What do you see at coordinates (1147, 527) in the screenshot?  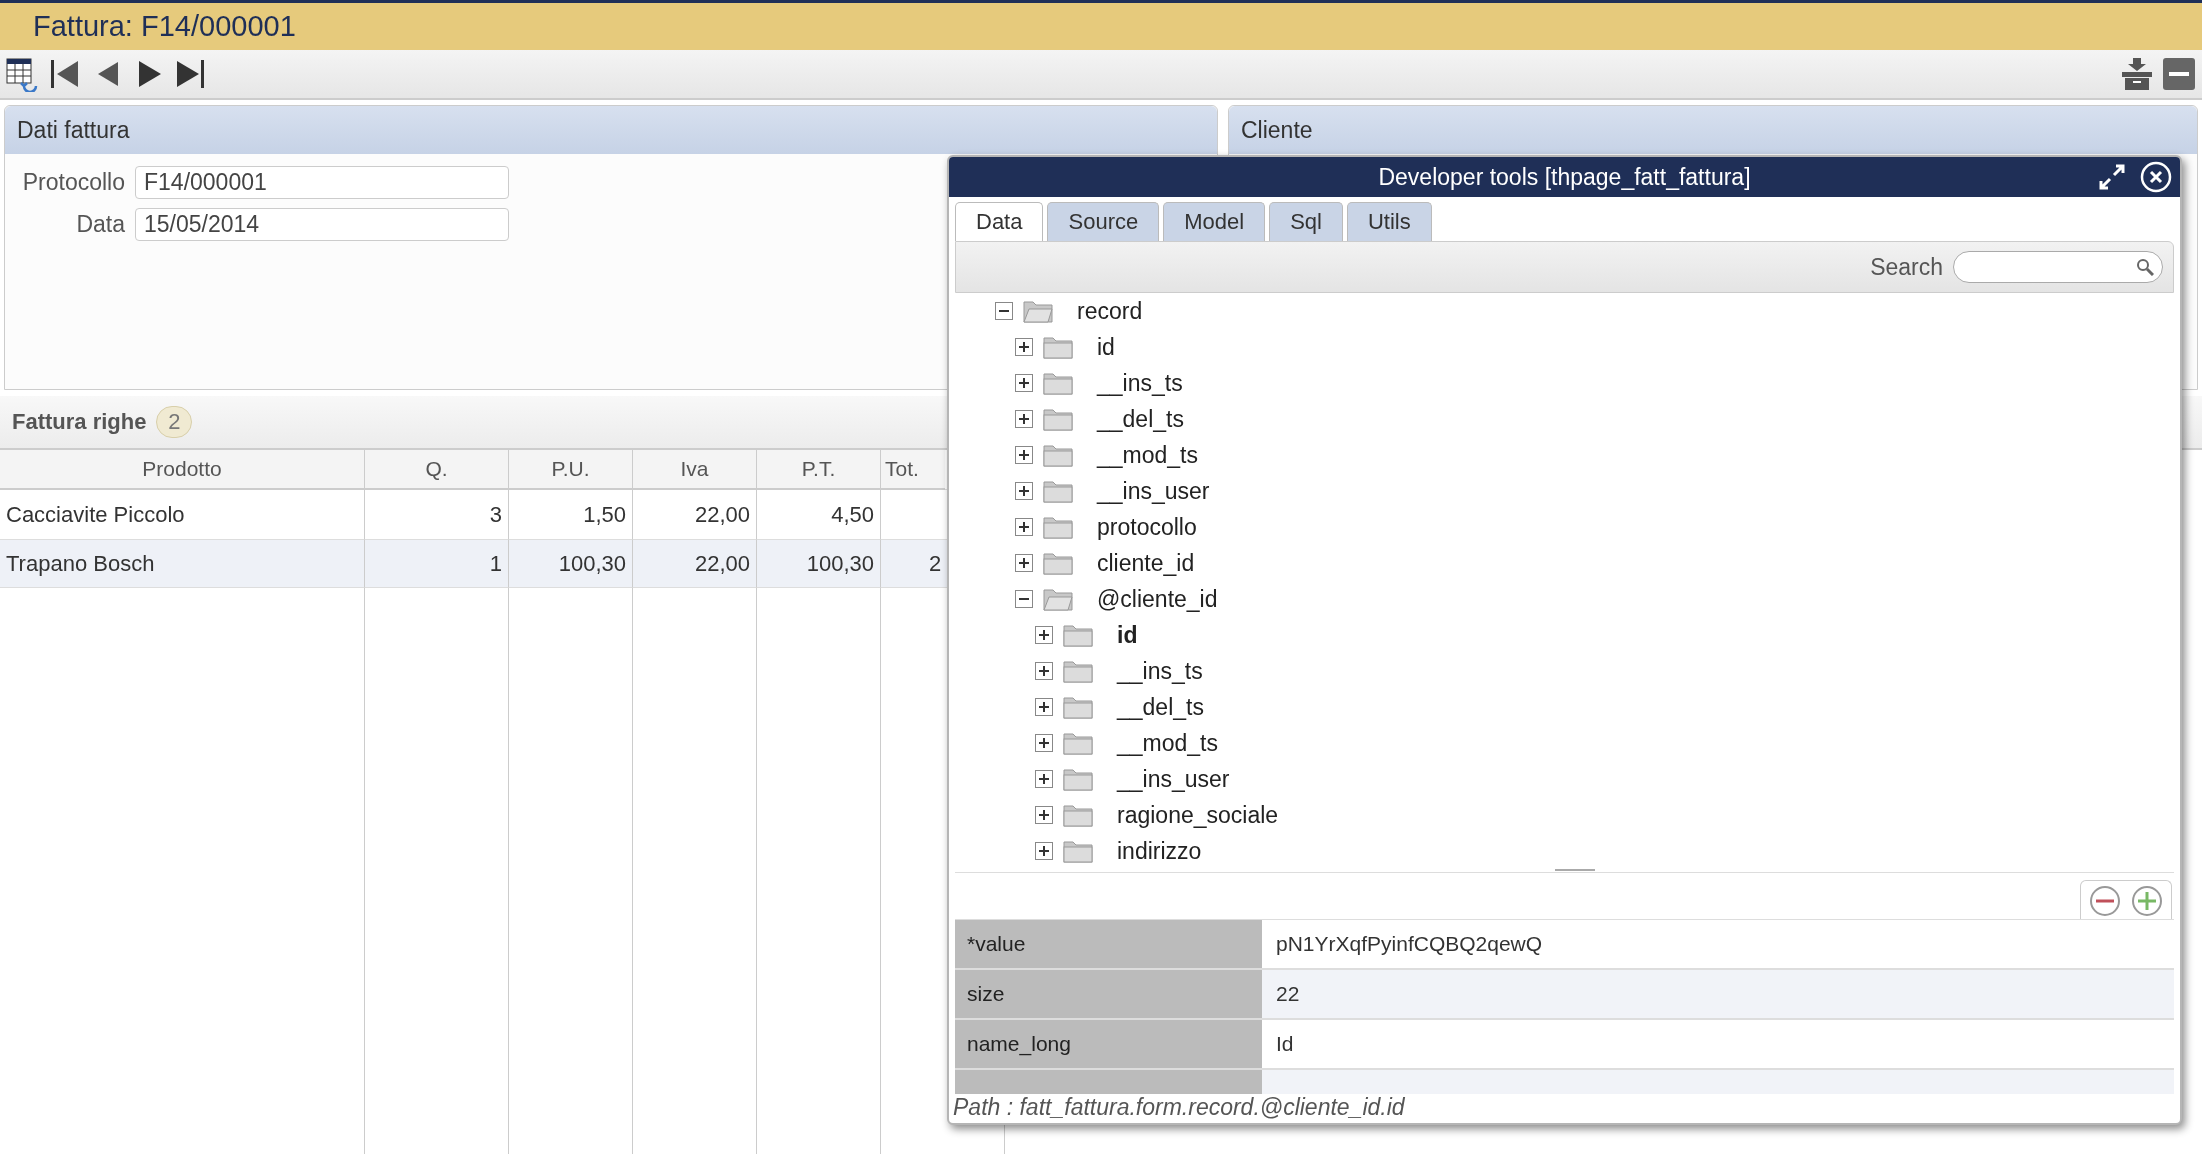 I see `tree-item: protocollo` at bounding box center [1147, 527].